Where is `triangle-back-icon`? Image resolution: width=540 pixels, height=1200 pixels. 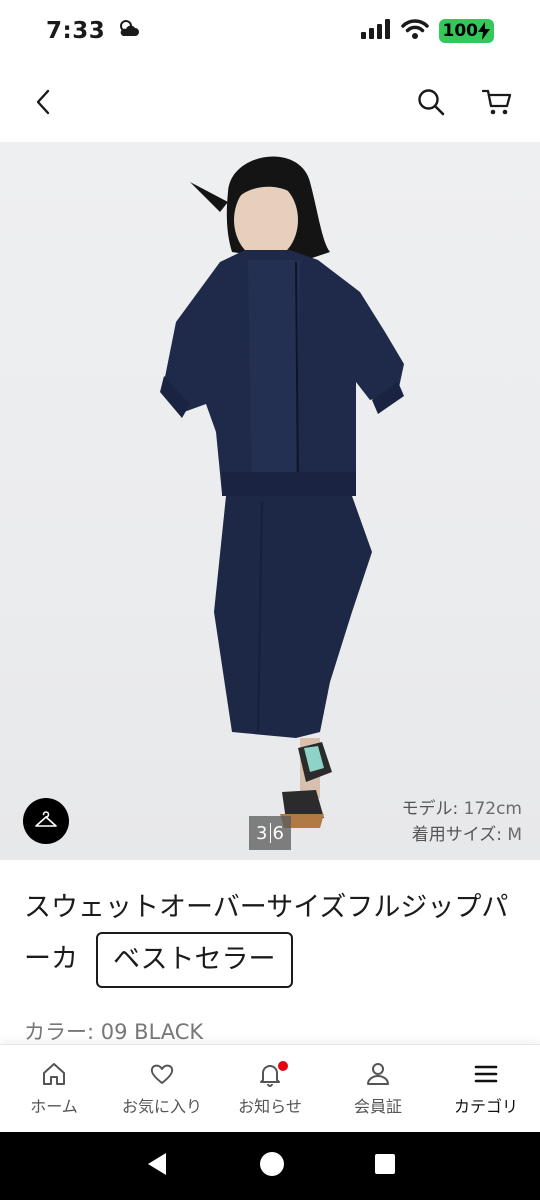
triangle-back-icon is located at coordinates (157, 1164).